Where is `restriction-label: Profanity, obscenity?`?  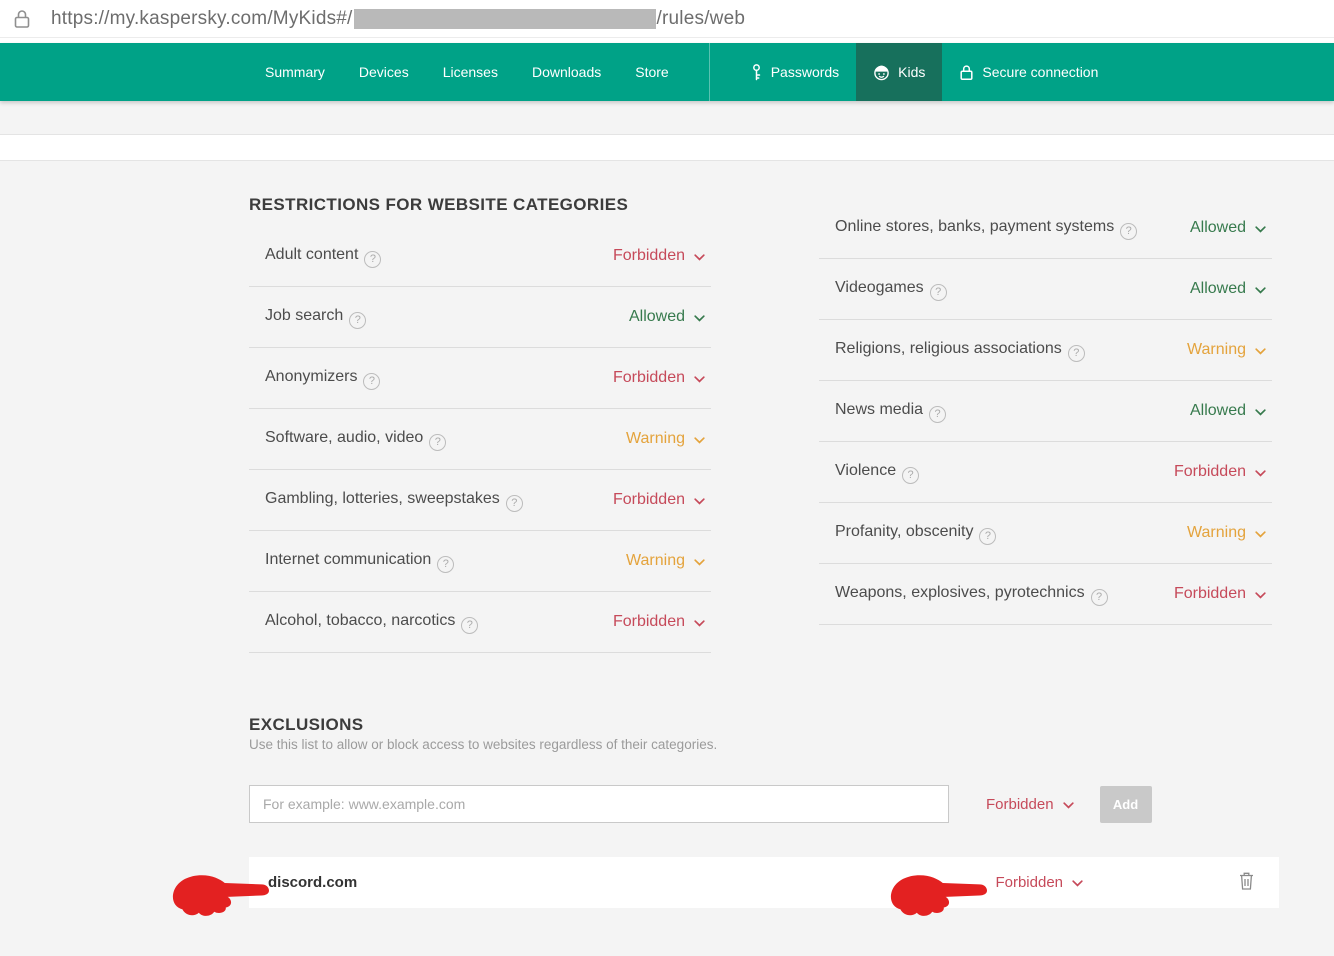
restriction-label: Profanity, obscenity? is located at coordinates (916, 533).